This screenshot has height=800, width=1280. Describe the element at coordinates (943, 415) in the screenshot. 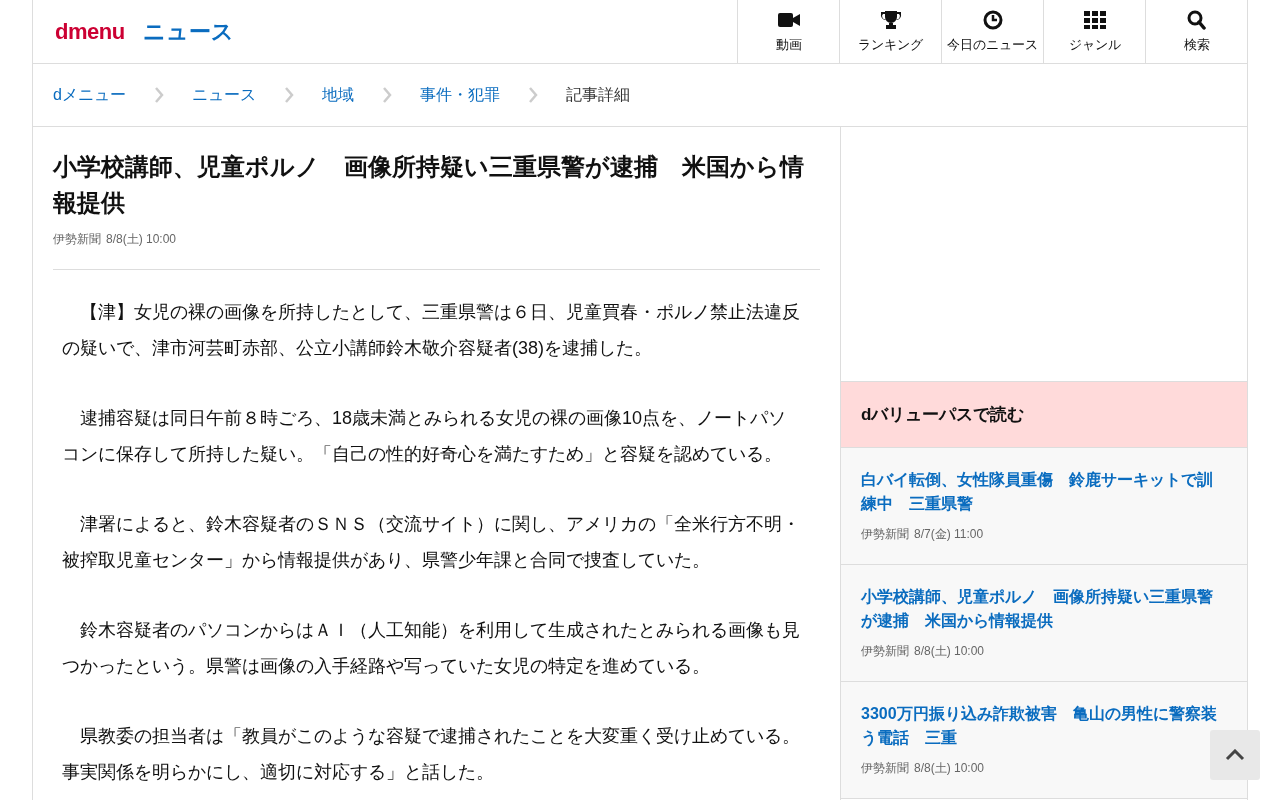

I see `sidebar-heading: dバリューパスで読む` at that location.